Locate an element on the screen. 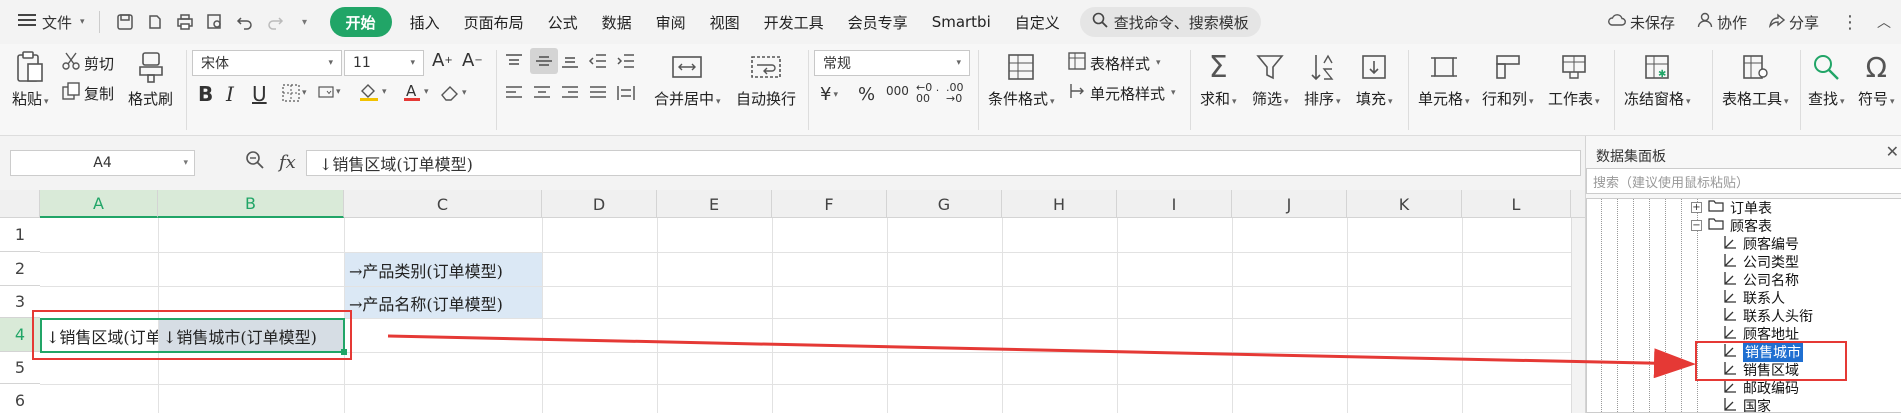 The height and width of the screenshot is (413, 1901). collapse-ribbon-icon: ︿ is located at coordinates (1884, 22).